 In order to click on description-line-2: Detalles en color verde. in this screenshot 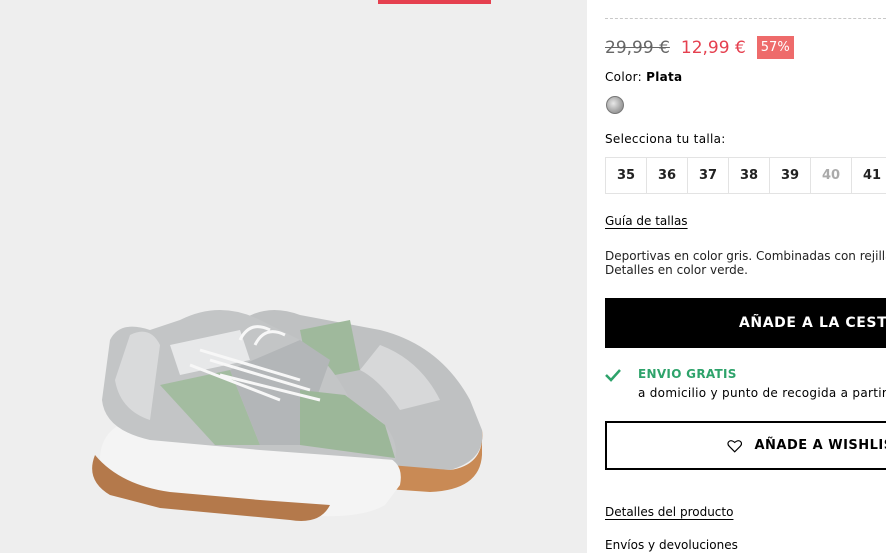, I will do `click(676, 270)`.